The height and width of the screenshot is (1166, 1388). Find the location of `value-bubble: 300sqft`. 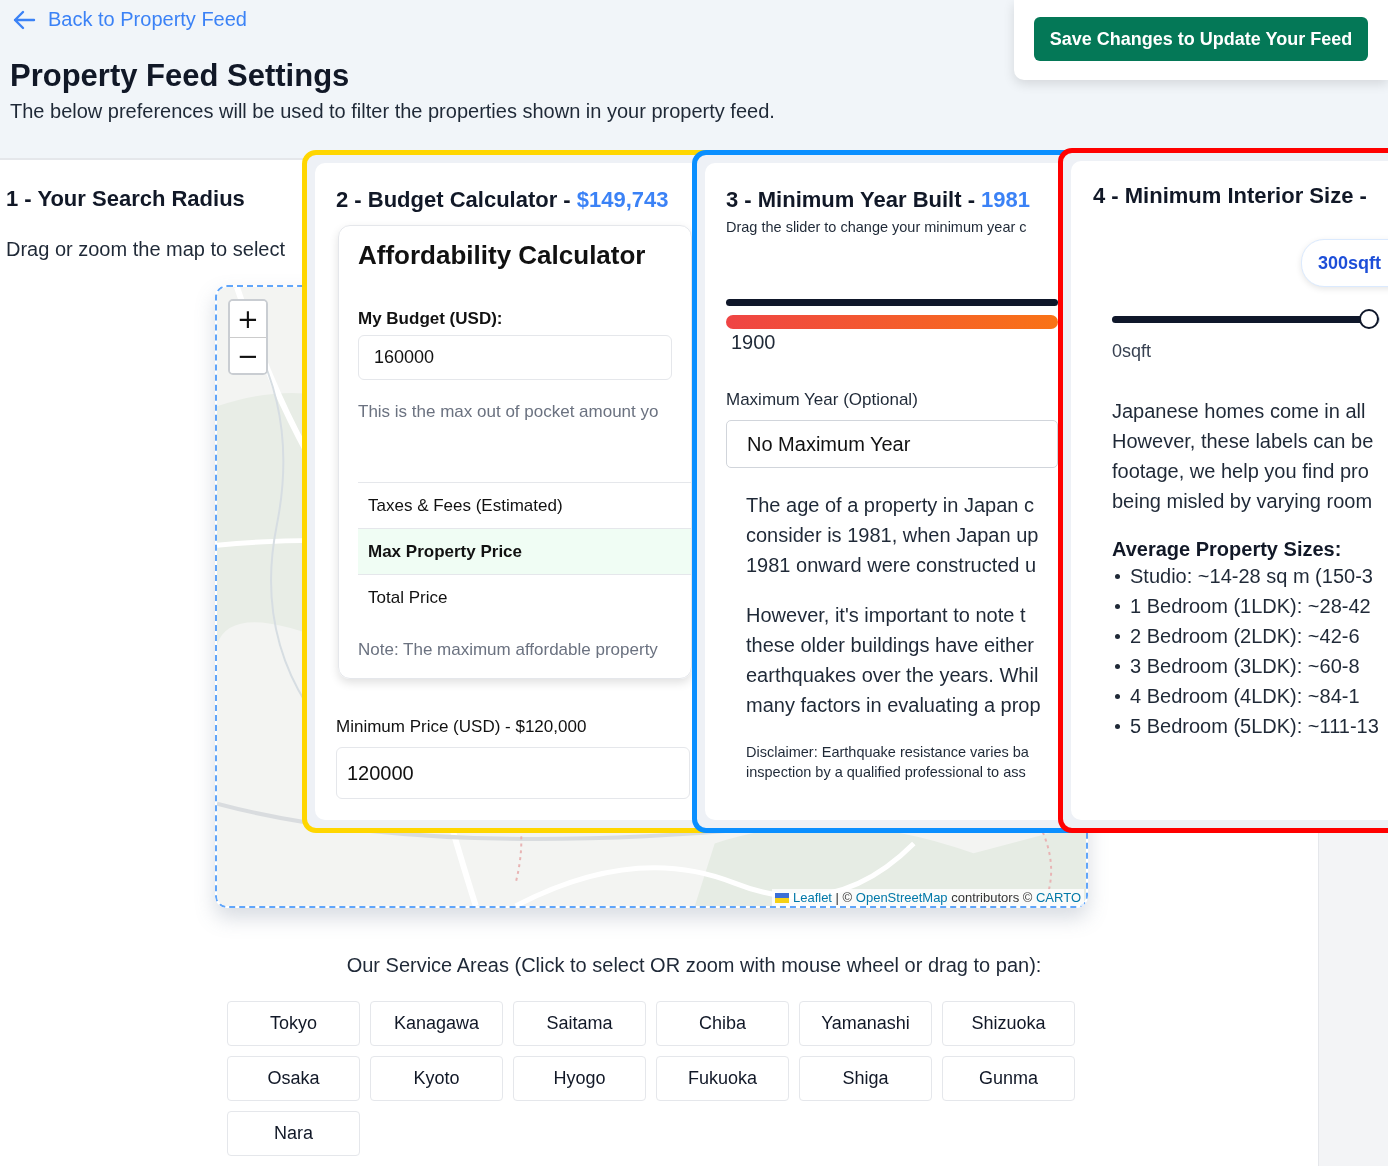

value-bubble: 300sqft is located at coordinates (1344, 263).